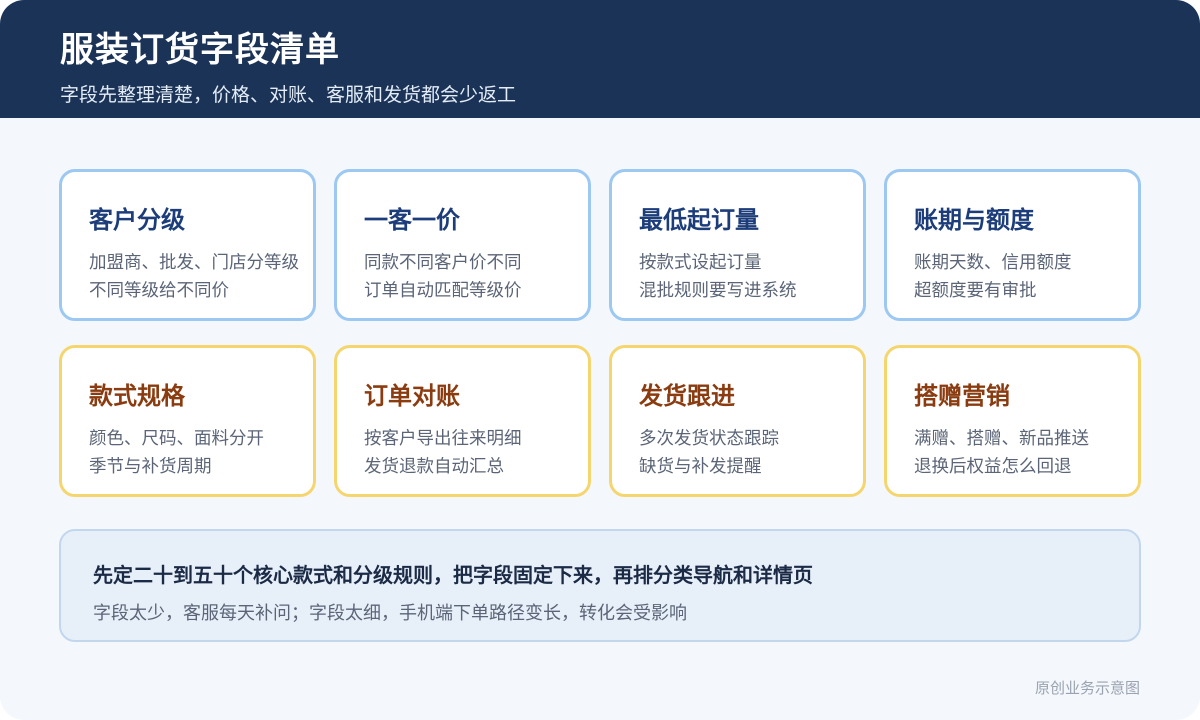  Describe the element at coordinates (159, 291) in the screenshot. I see `card-line: 不同等级给不同价` at that location.